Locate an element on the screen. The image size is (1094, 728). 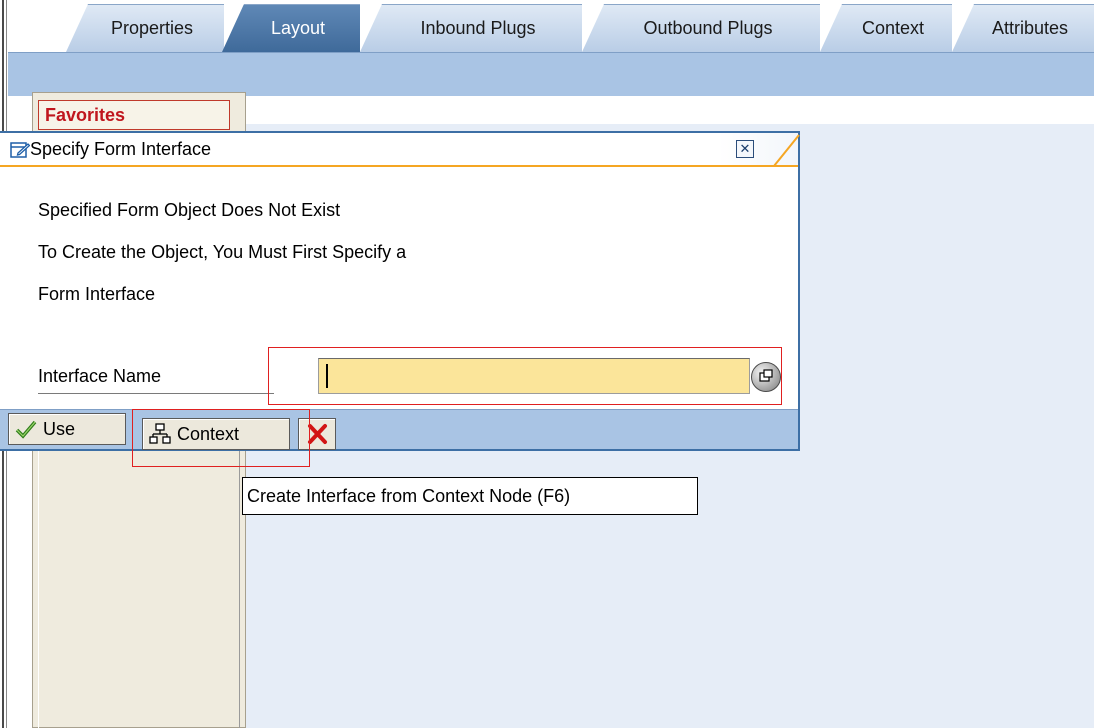
tab-label: Attributes is located at coordinates (1030, 28).